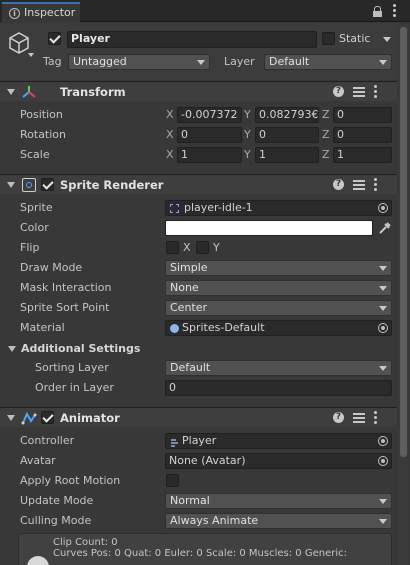 The image size is (410, 565). Describe the element at coordinates (278, 268) in the screenshot. I see `draw-mode-dropdown: Simple` at that location.